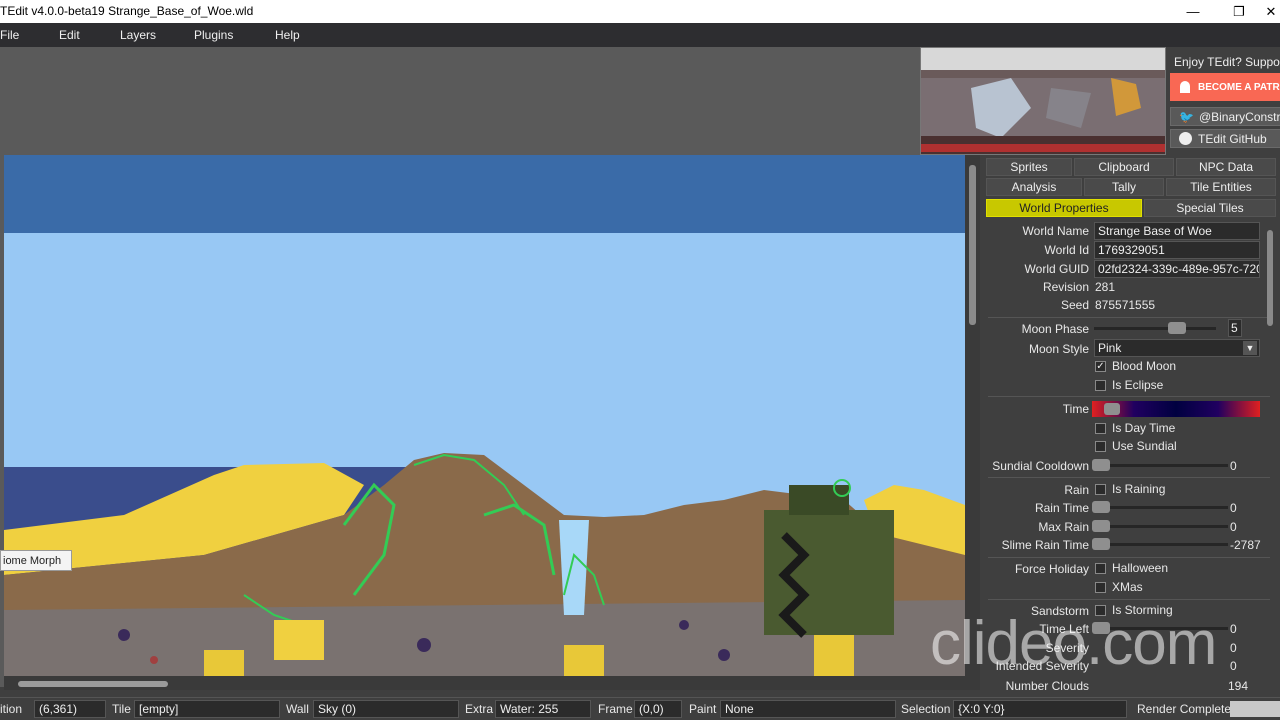 Image resolution: width=1280 pixels, height=720 pixels. I want to click on moon-style-select: Pink ▼, so click(1177, 348).